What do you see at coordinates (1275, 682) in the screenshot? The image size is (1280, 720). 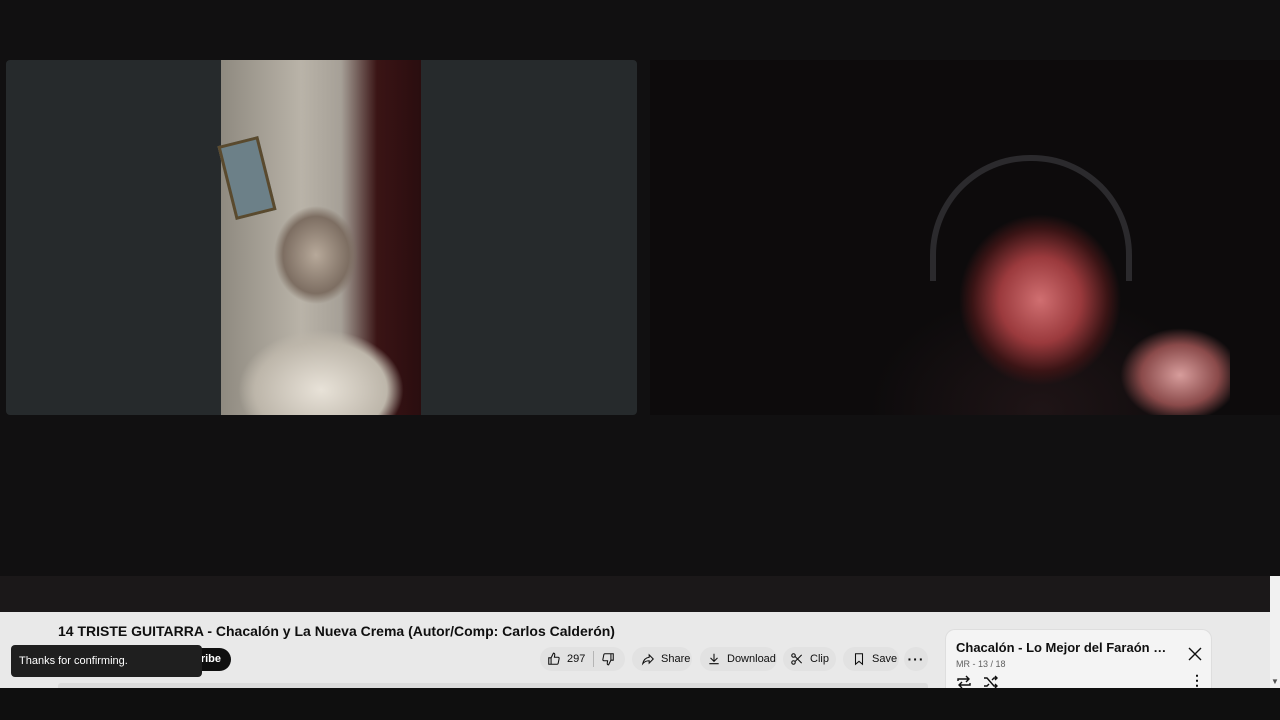 I see `scroll-down-arrow-icon: ▼` at bounding box center [1275, 682].